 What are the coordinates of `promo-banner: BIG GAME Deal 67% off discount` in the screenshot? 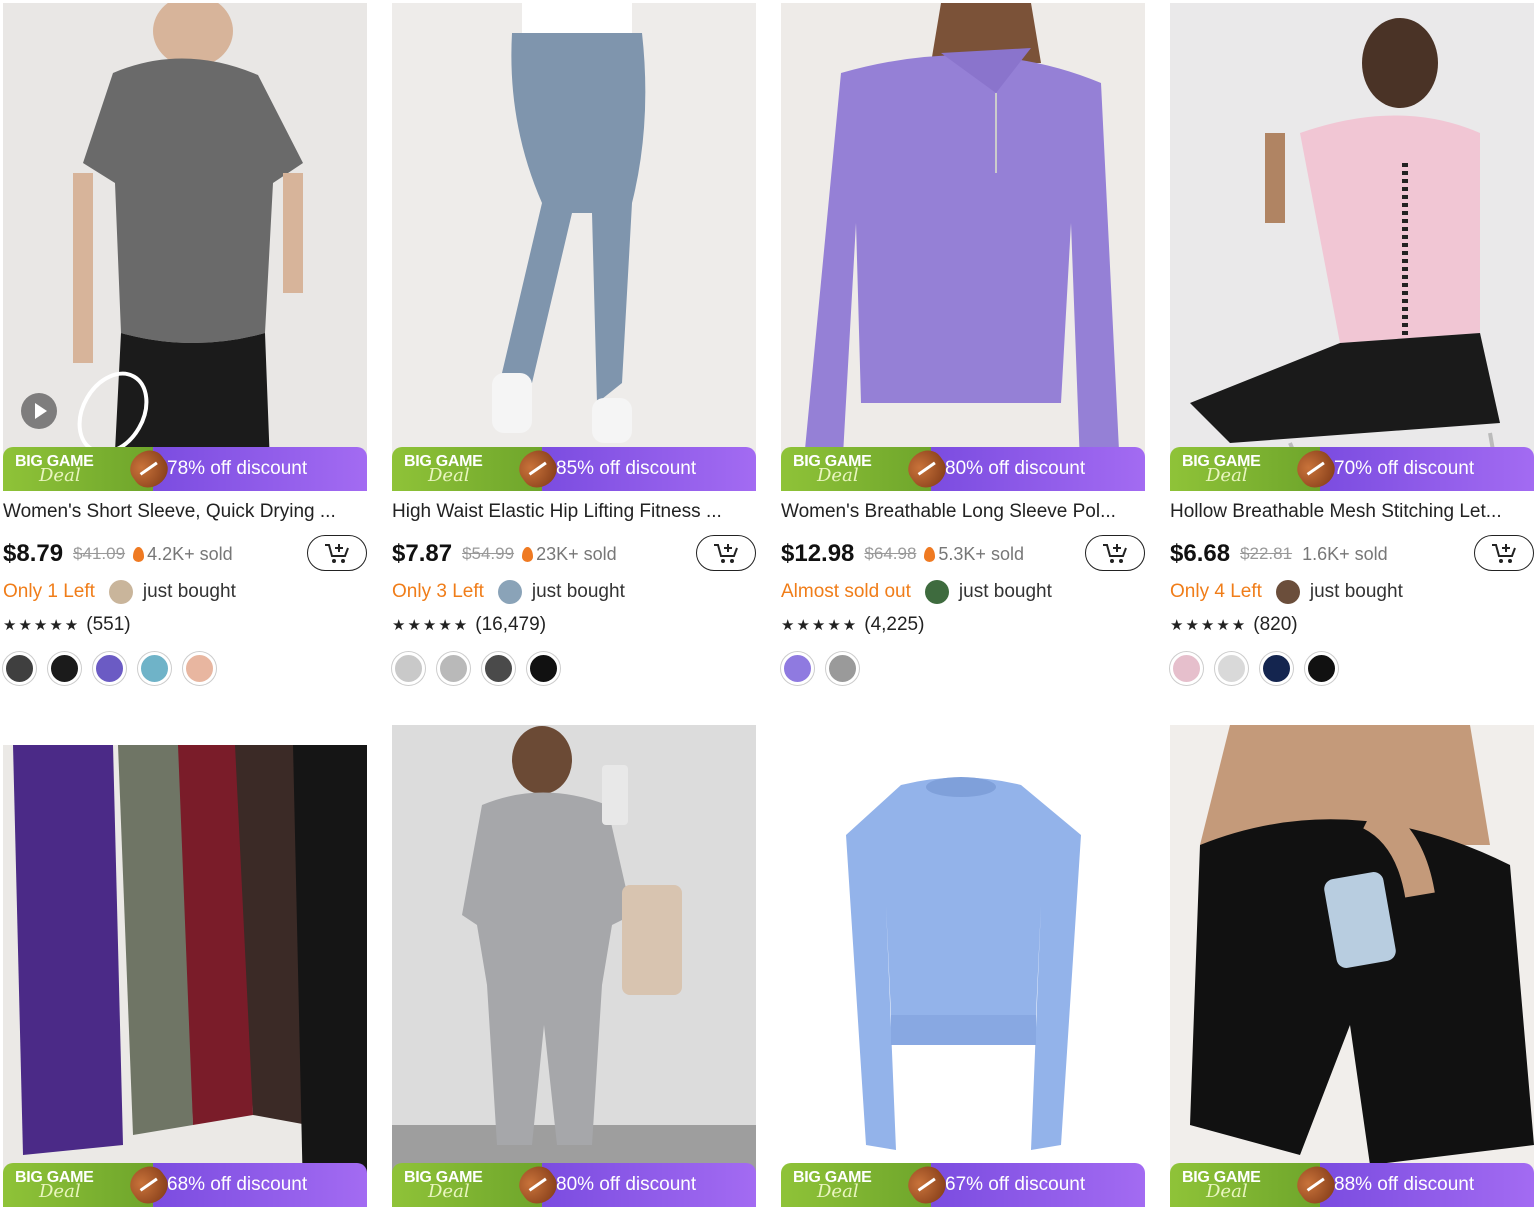 It's located at (963, 1183).